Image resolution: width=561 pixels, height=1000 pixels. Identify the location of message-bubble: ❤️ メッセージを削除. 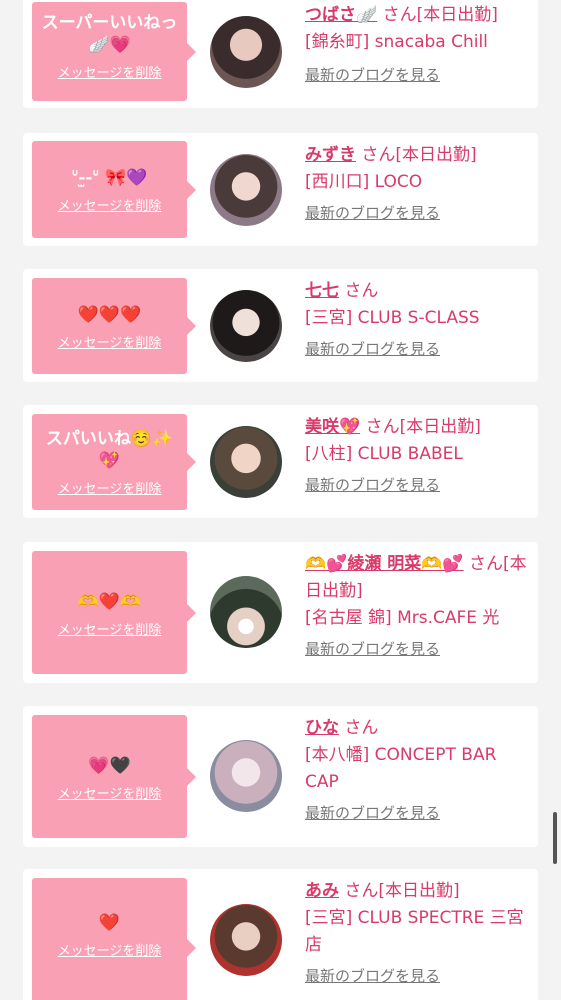
(114, 939).